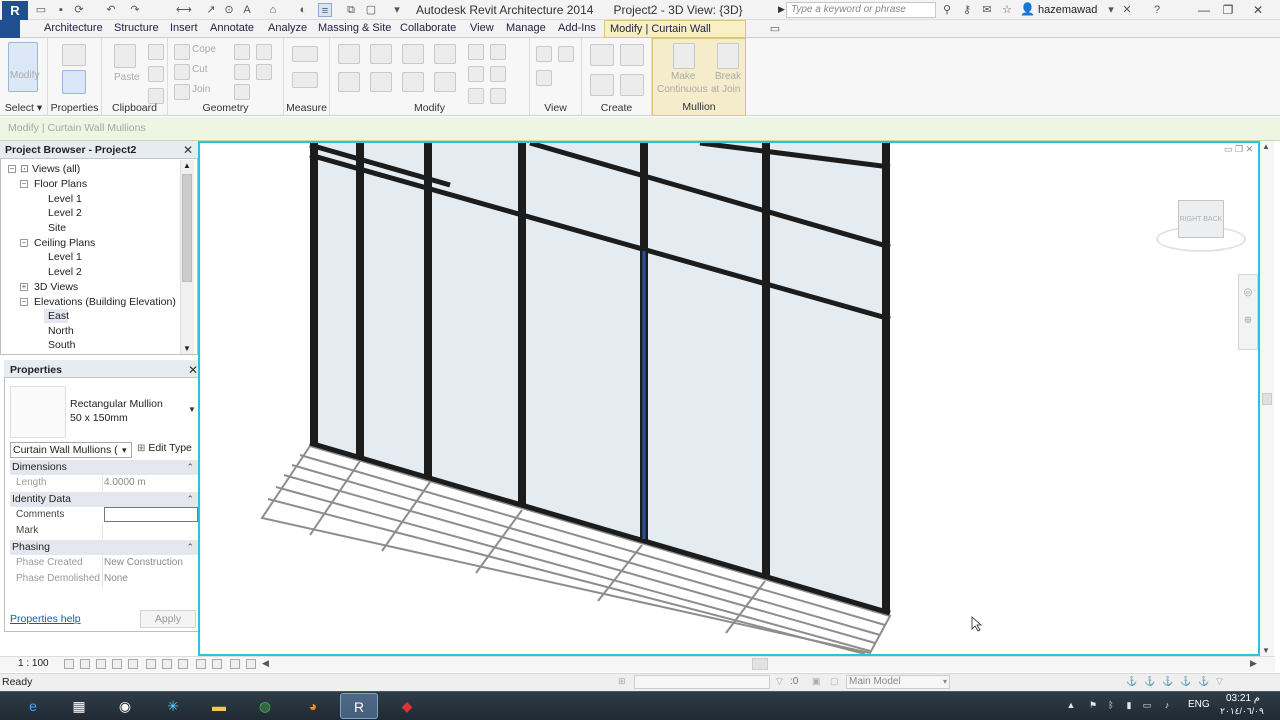 The height and width of the screenshot is (720, 1280). Describe the element at coordinates (101, 664) in the screenshot. I see `sun-path-icon` at that location.